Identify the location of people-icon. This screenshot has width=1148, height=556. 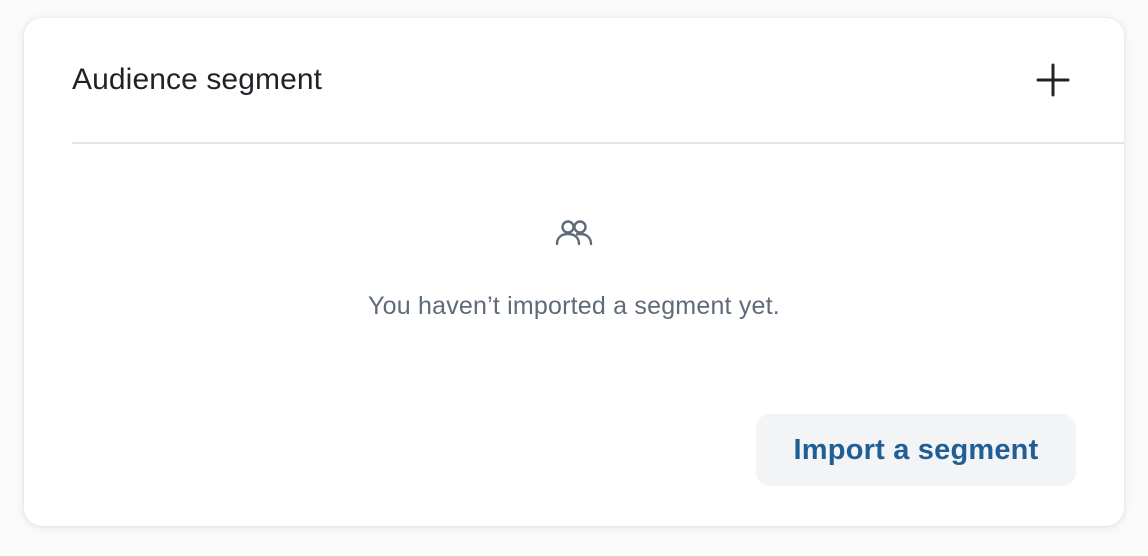
(574, 233).